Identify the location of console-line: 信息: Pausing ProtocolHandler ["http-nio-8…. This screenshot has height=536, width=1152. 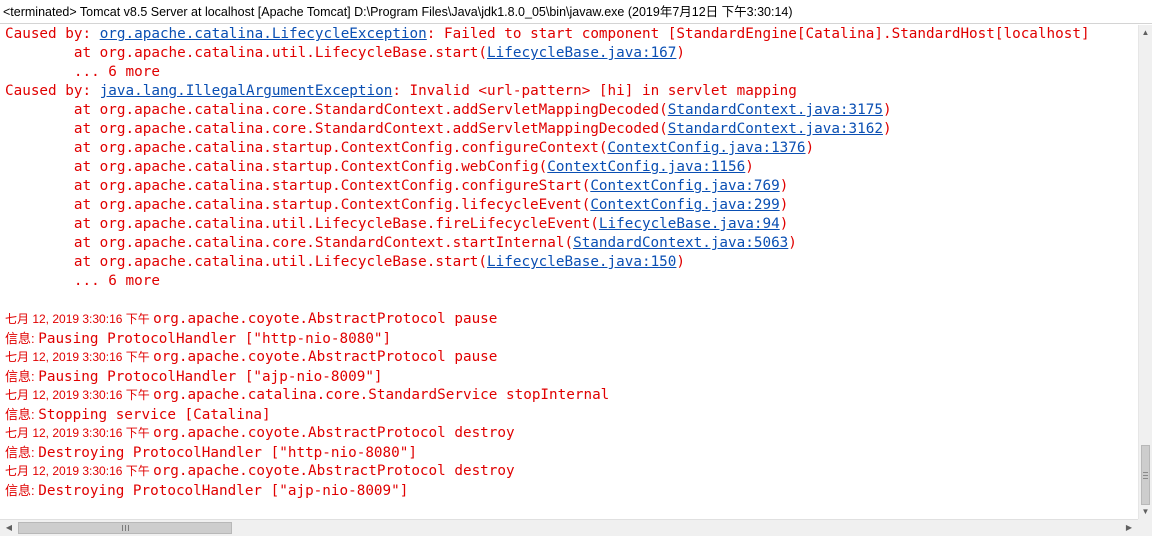
(198, 338).